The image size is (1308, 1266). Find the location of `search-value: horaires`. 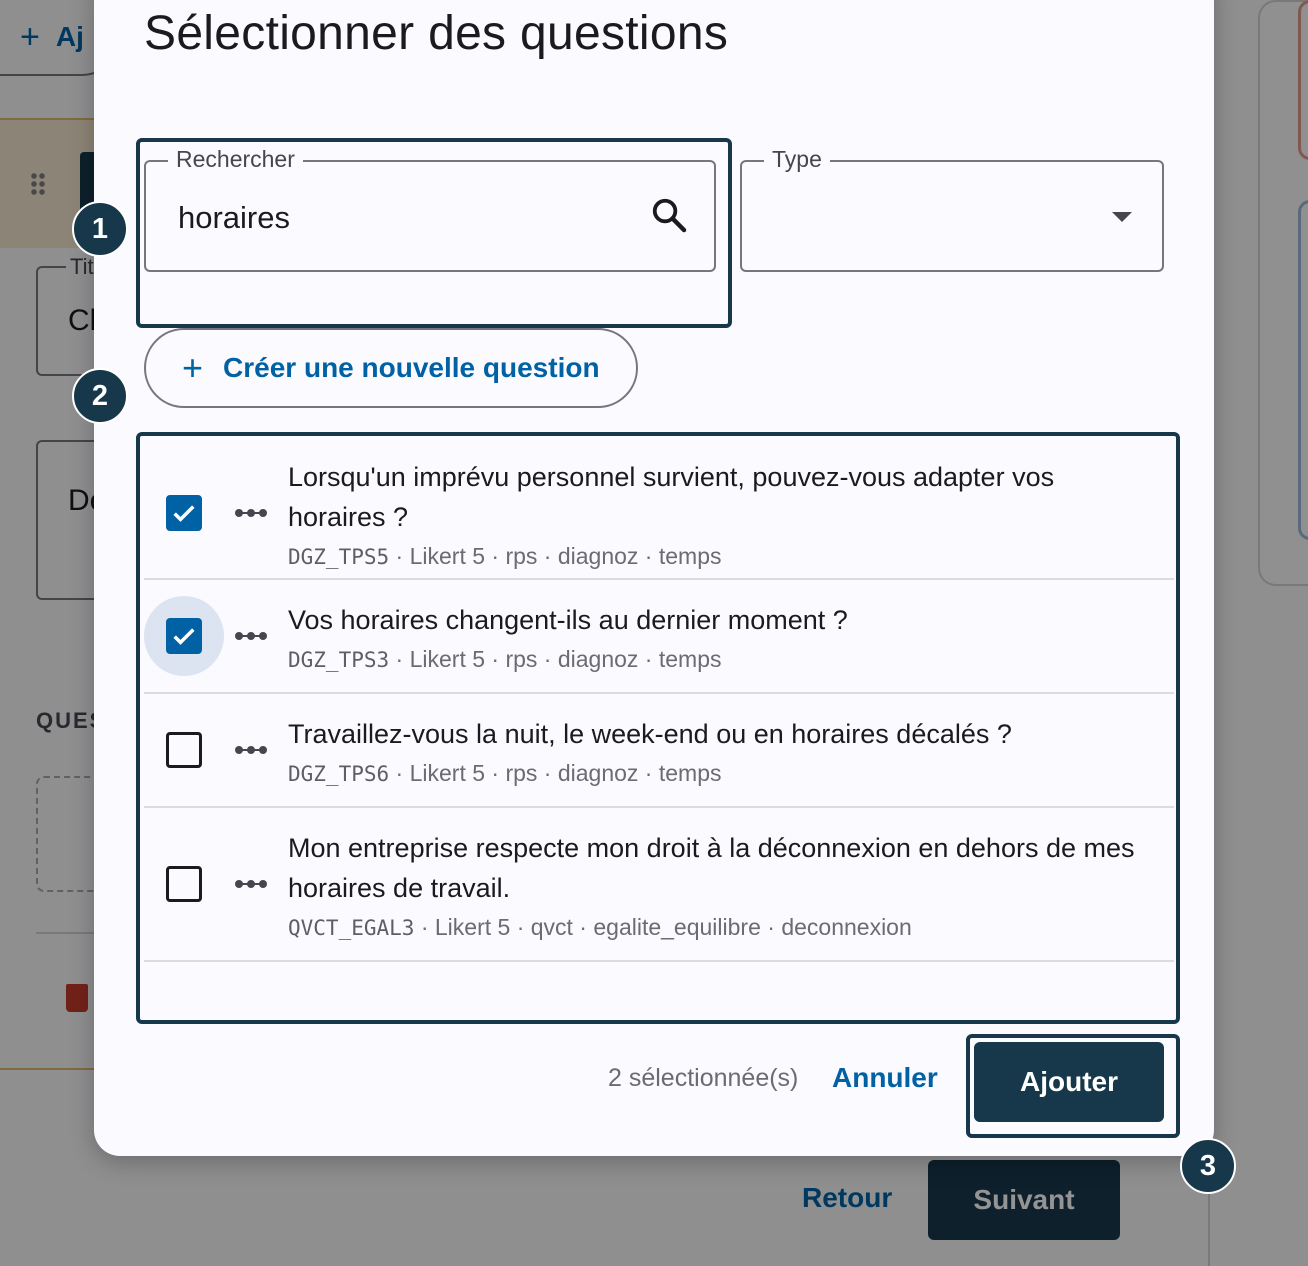

search-value: horaires is located at coordinates (234, 218).